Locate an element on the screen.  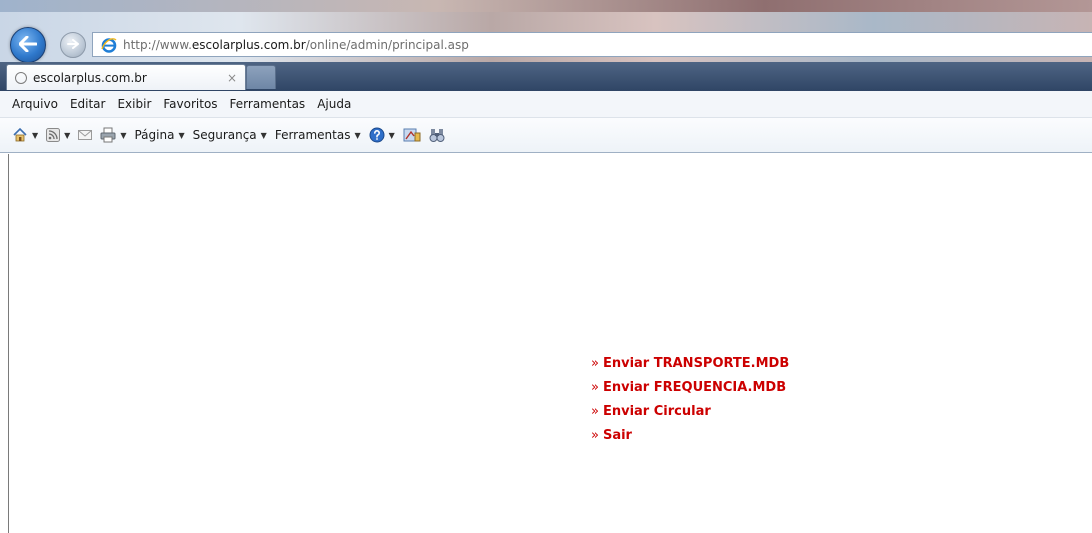
rss-icon is located at coordinates (53, 135).